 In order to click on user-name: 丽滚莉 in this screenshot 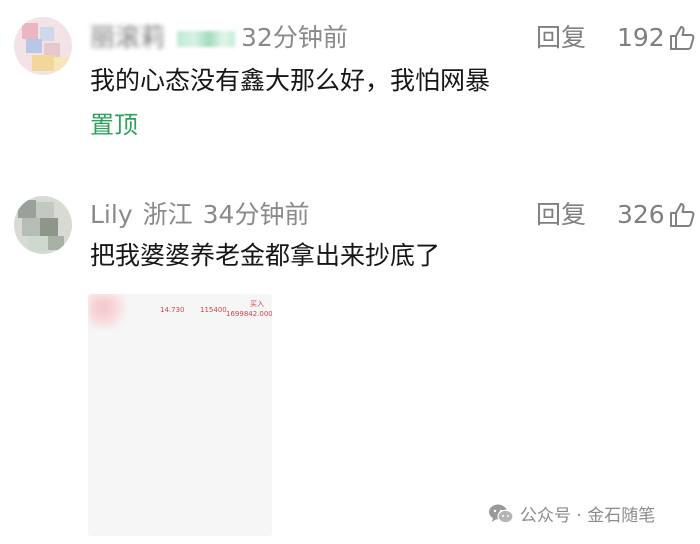, I will do `click(127, 38)`.